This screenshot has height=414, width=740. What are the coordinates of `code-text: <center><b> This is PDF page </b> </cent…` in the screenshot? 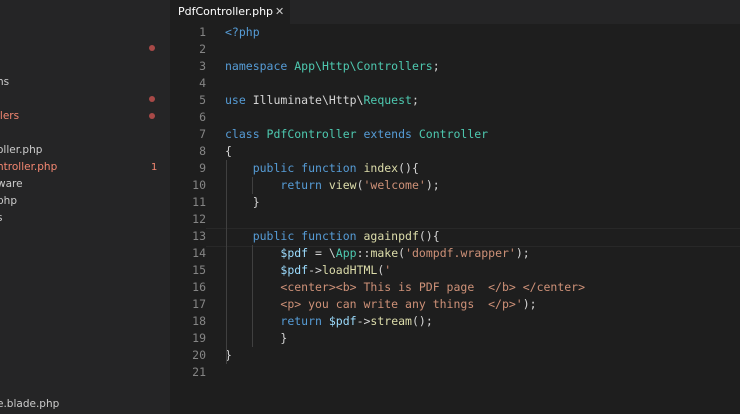 It's located at (433, 287).